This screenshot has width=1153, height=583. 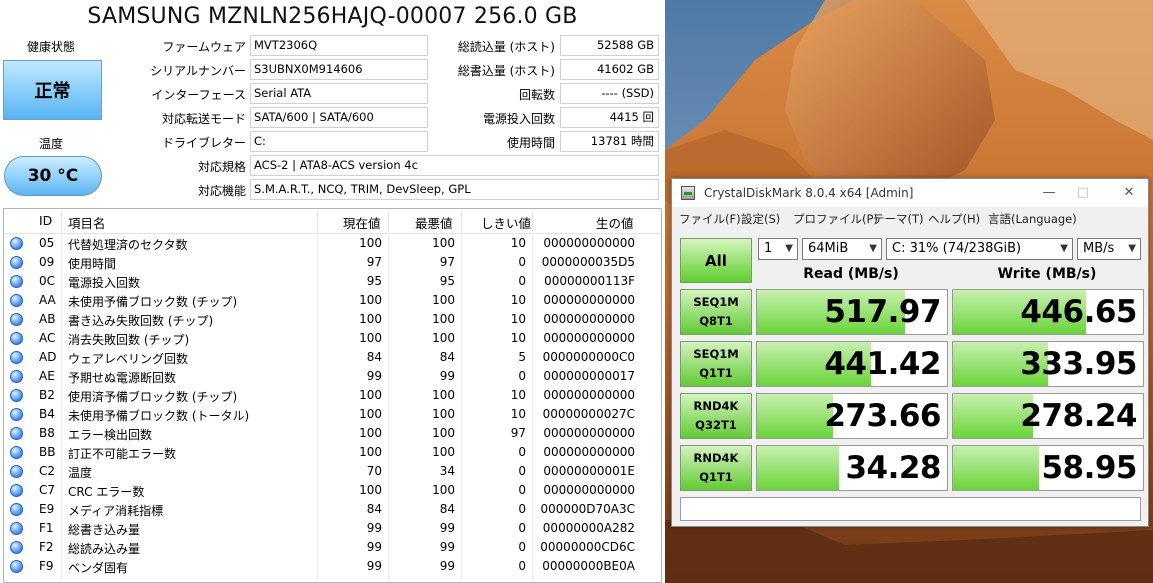 What do you see at coordinates (1047, 274) in the screenshot?
I see `write-header: Write (MB/s)` at bounding box center [1047, 274].